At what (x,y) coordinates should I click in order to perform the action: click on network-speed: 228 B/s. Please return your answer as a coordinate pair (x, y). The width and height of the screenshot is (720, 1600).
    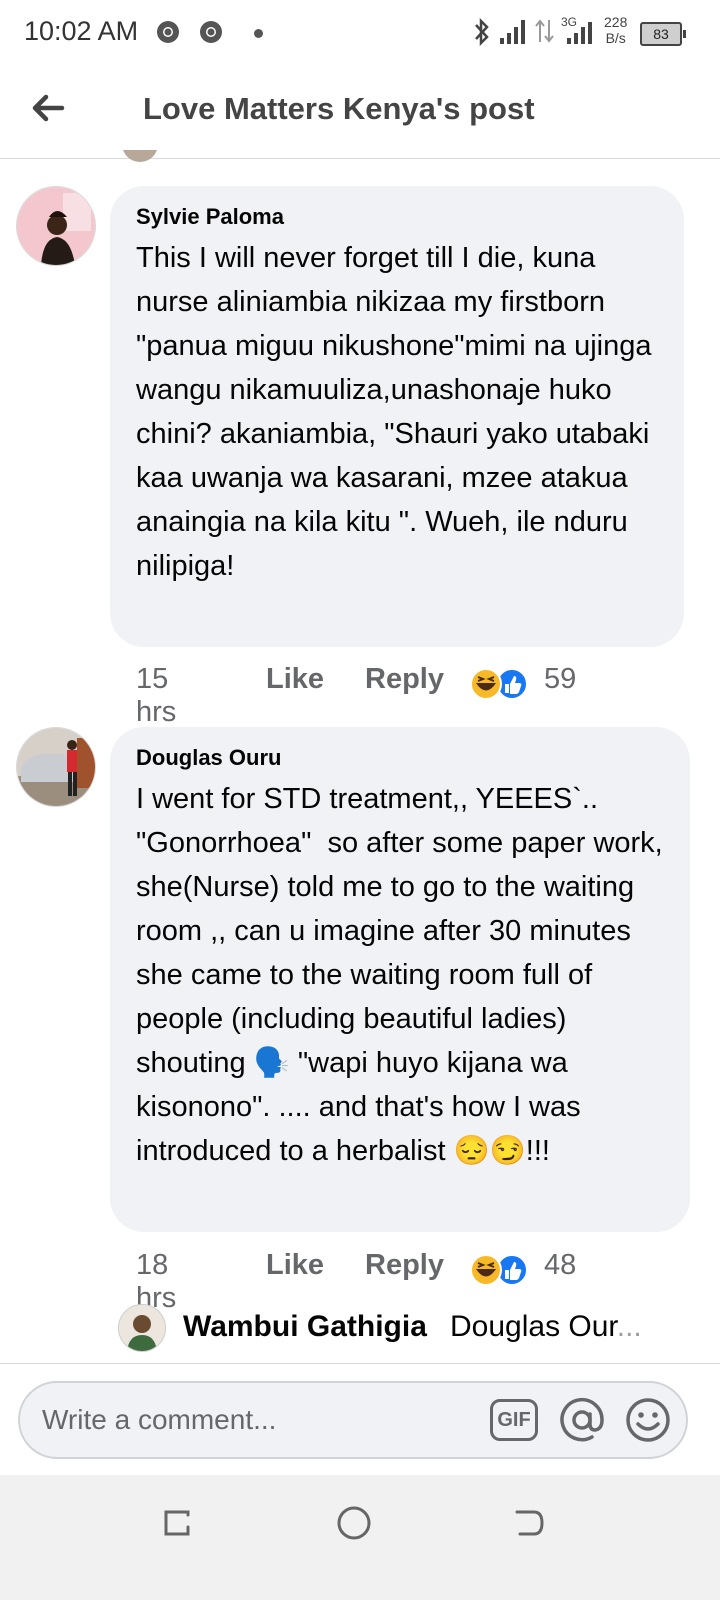
    Looking at the image, I should click on (615, 30).